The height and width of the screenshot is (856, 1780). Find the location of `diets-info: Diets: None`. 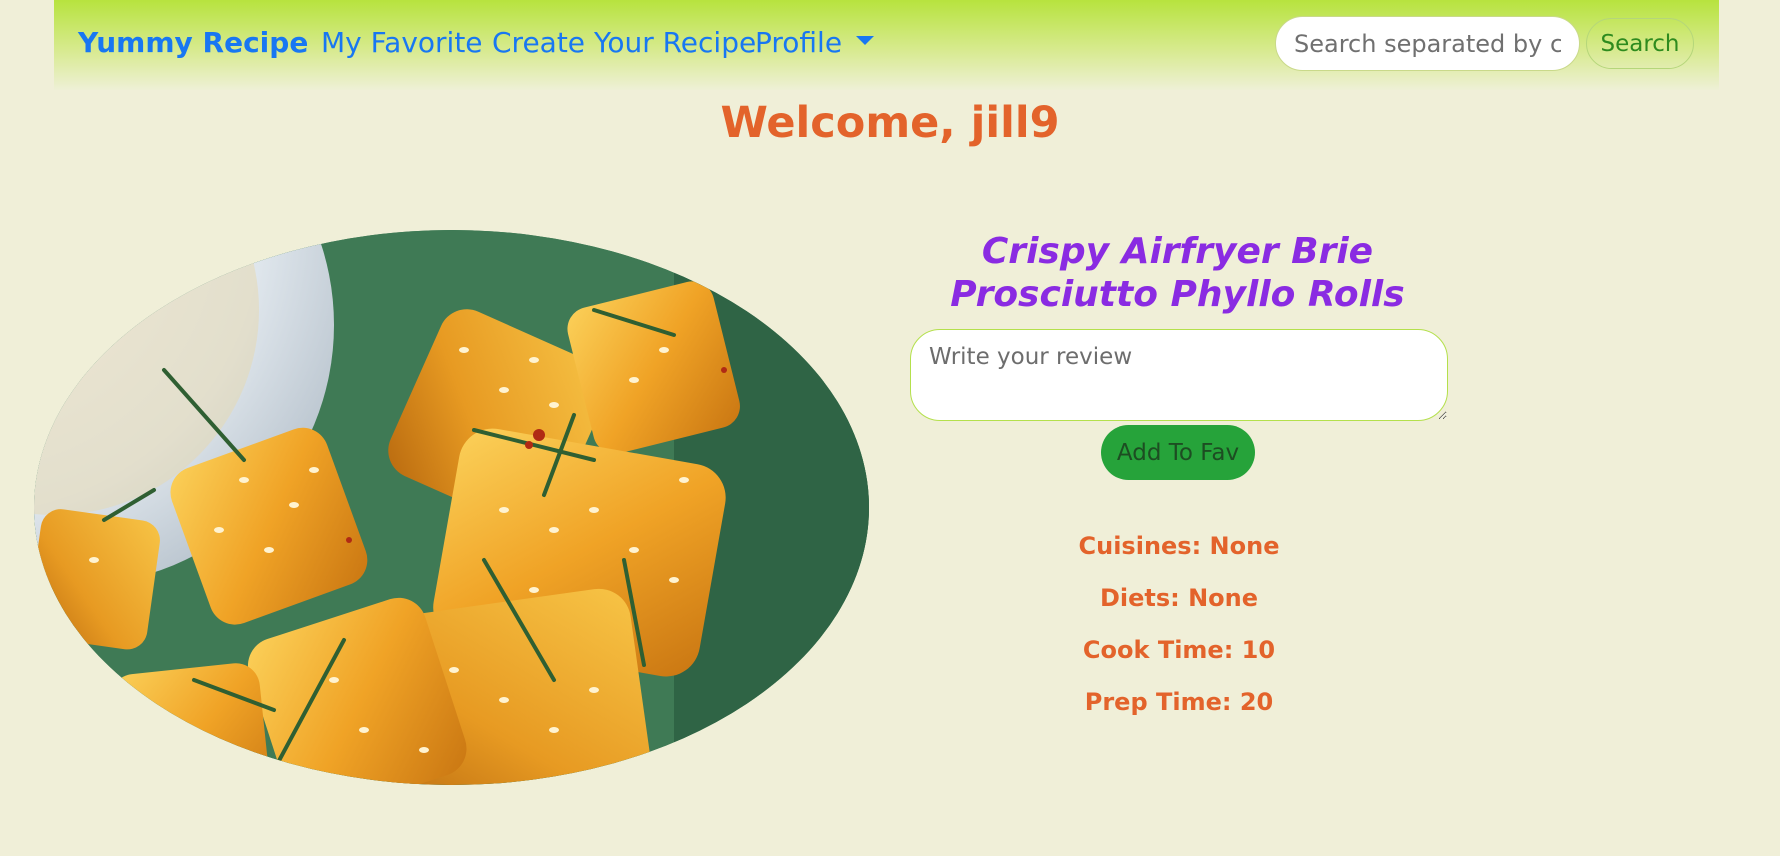

diets-info: Diets: None is located at coordinates (1179, 598).